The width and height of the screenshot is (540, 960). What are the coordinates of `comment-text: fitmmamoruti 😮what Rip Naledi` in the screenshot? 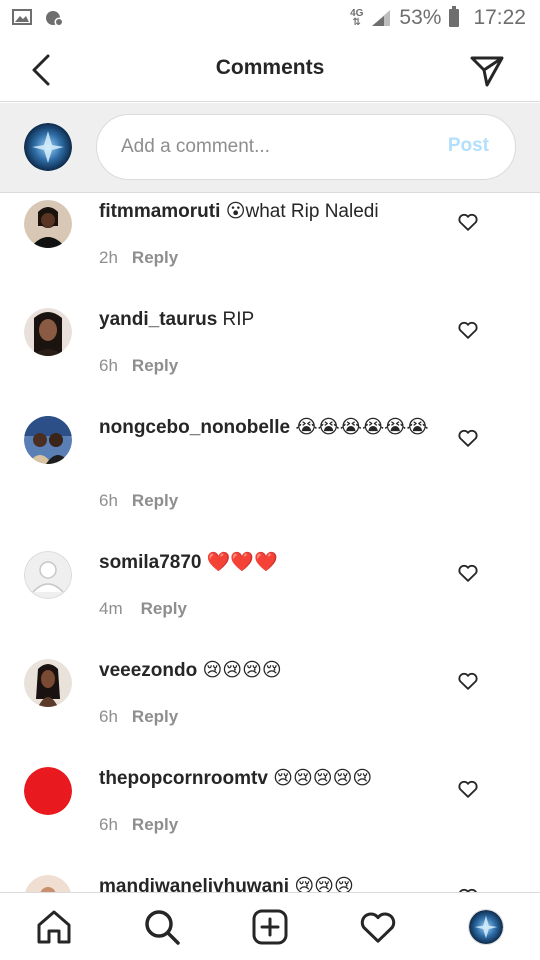 It's located at (269, 212).